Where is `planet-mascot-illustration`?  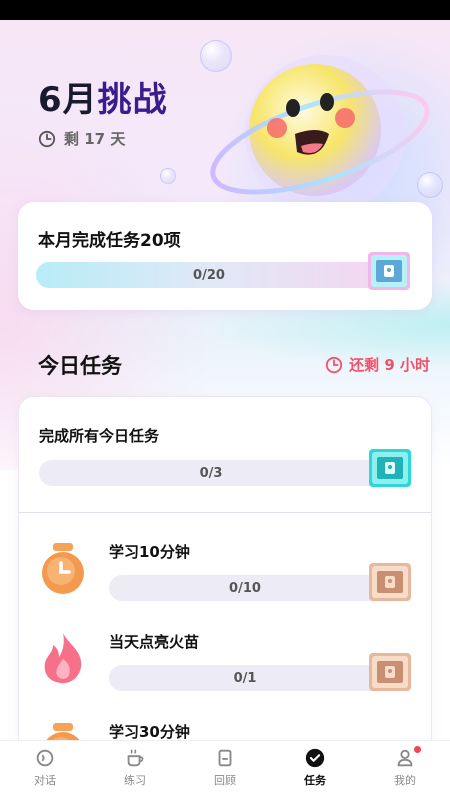
planet-mascot-illustration is located at coordinates (320, 135).